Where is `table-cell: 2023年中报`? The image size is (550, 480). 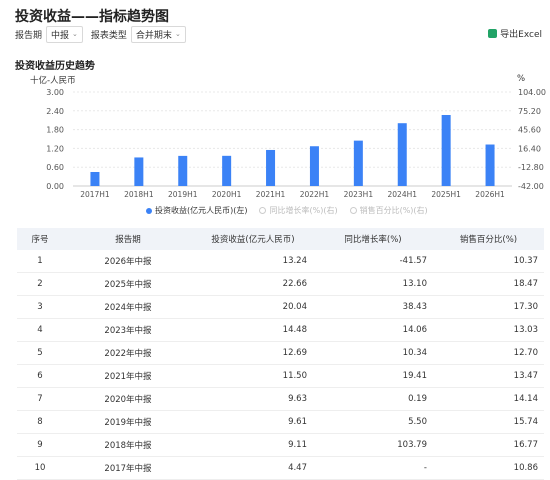
table-cell: 2023年中报 is located at coordinates (128, 330).